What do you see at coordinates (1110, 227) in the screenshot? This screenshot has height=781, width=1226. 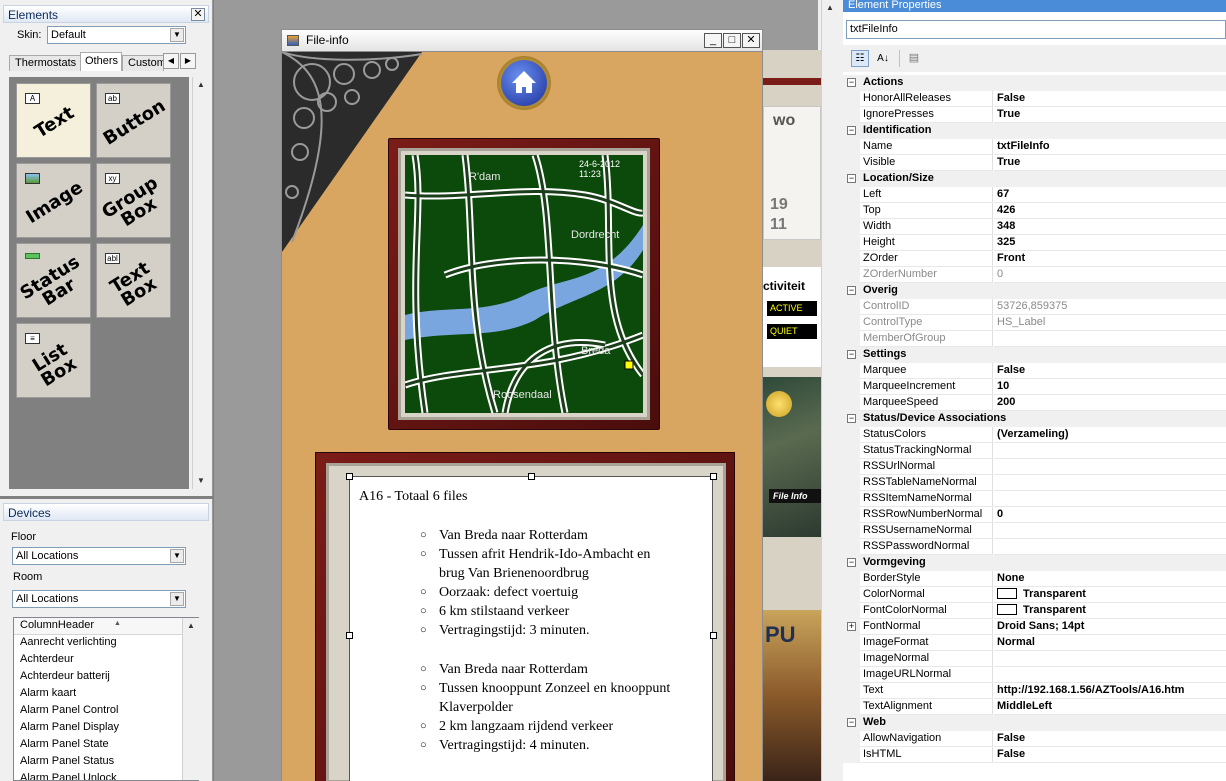 I see `property-value: 348` at bounding box center [1110, 227].